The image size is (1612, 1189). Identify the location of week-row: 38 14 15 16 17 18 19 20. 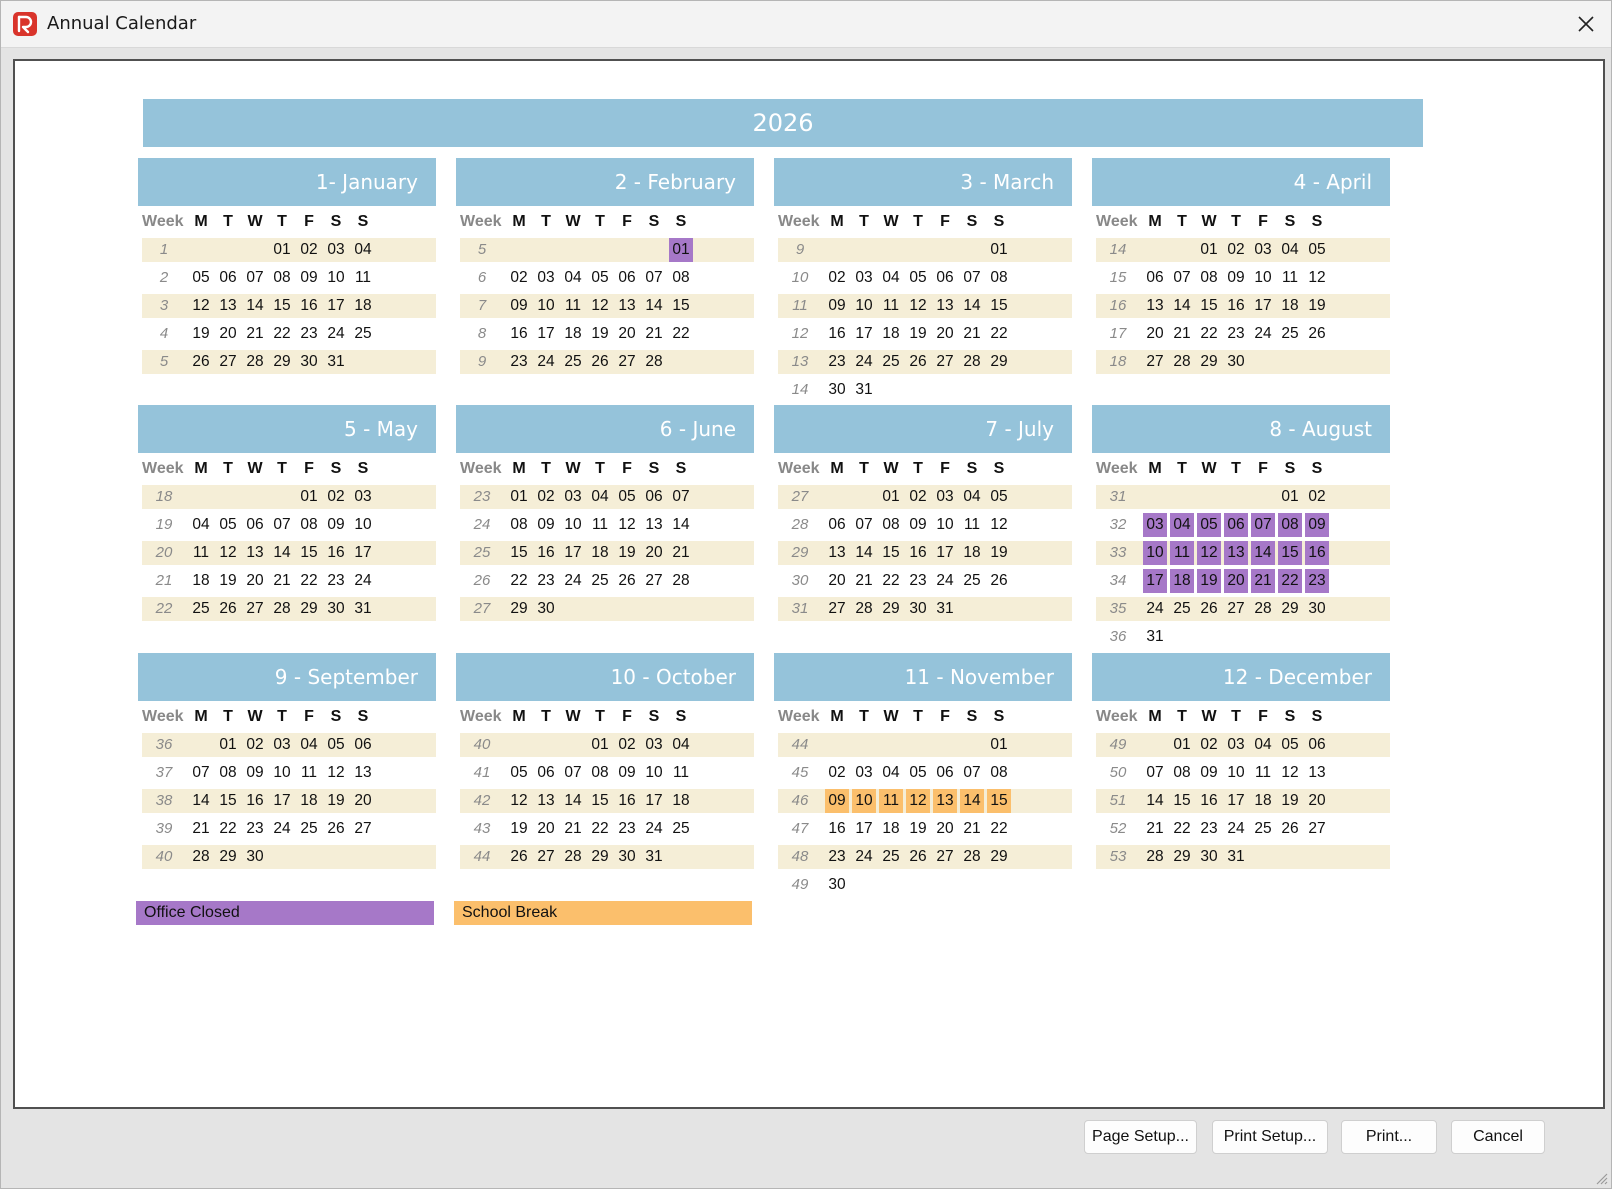
(287, 801).